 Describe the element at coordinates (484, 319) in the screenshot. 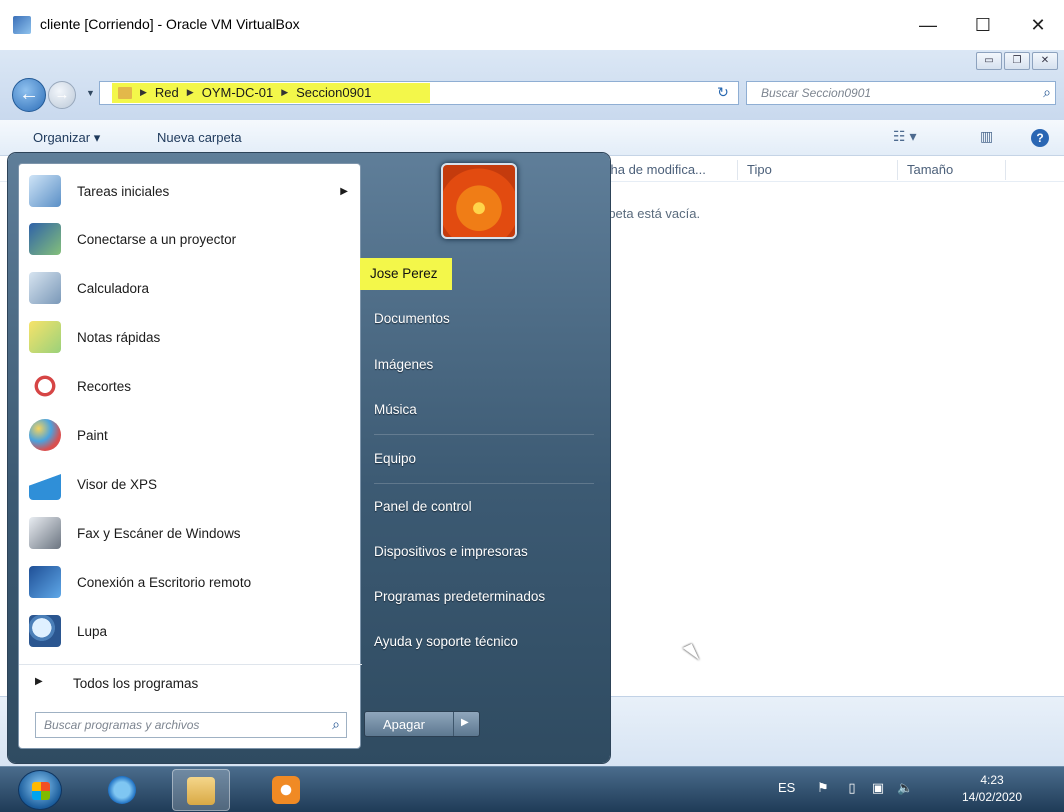

I see `documents-link: Documentos` at that location.